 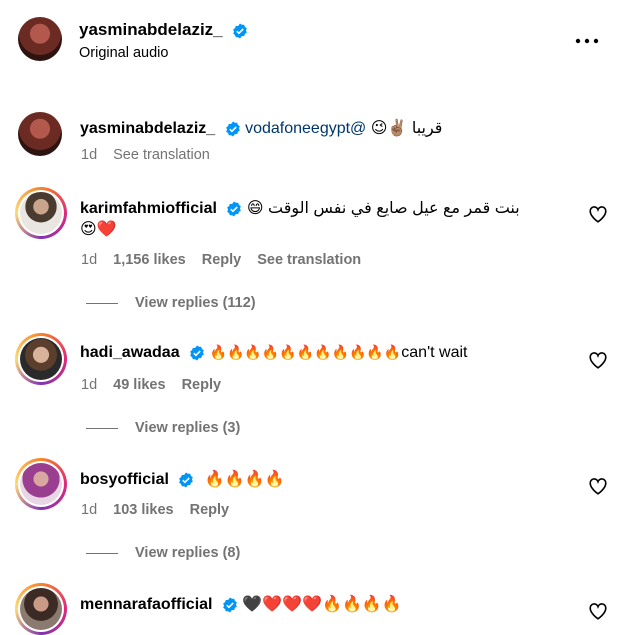 What do you see at coordinates (139, 385) in the screenshot?
I see `comment-likes: 49 likes` at bounding box center [139, 385].